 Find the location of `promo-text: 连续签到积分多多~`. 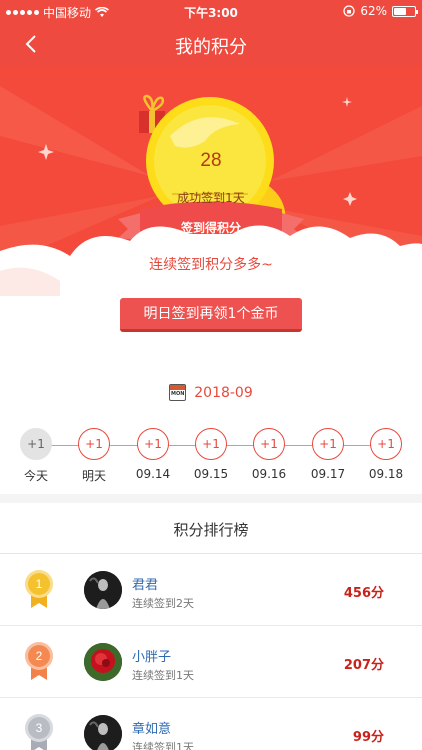

promo-text: 连续签到积分多多~ is located at coordinates (211, 265).